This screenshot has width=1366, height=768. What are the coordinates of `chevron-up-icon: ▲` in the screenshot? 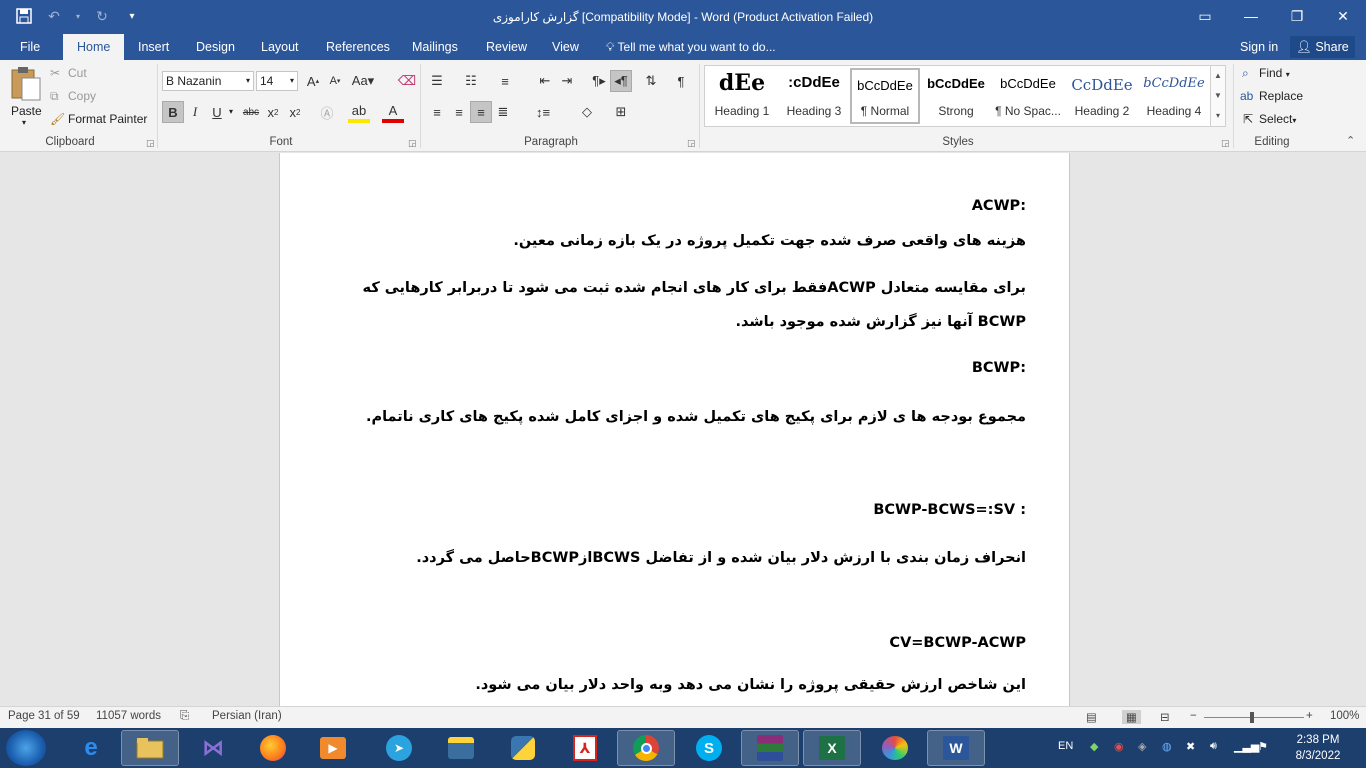 It's located at (1218, 76).